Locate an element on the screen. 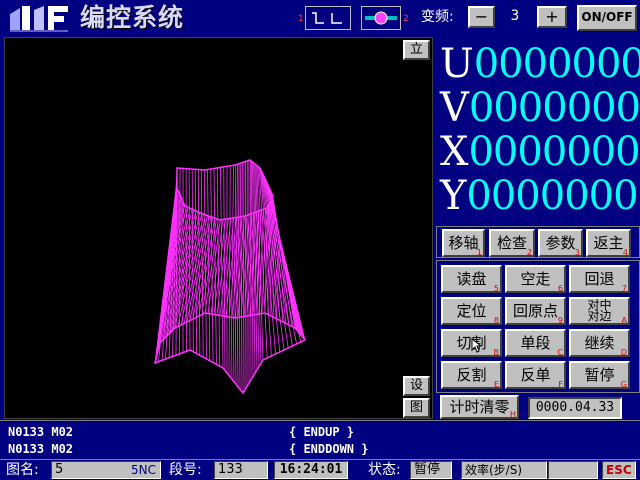 The height and width of the screenshot is (480, 640). figure-button: 图 is located at coordinates (416, 408).